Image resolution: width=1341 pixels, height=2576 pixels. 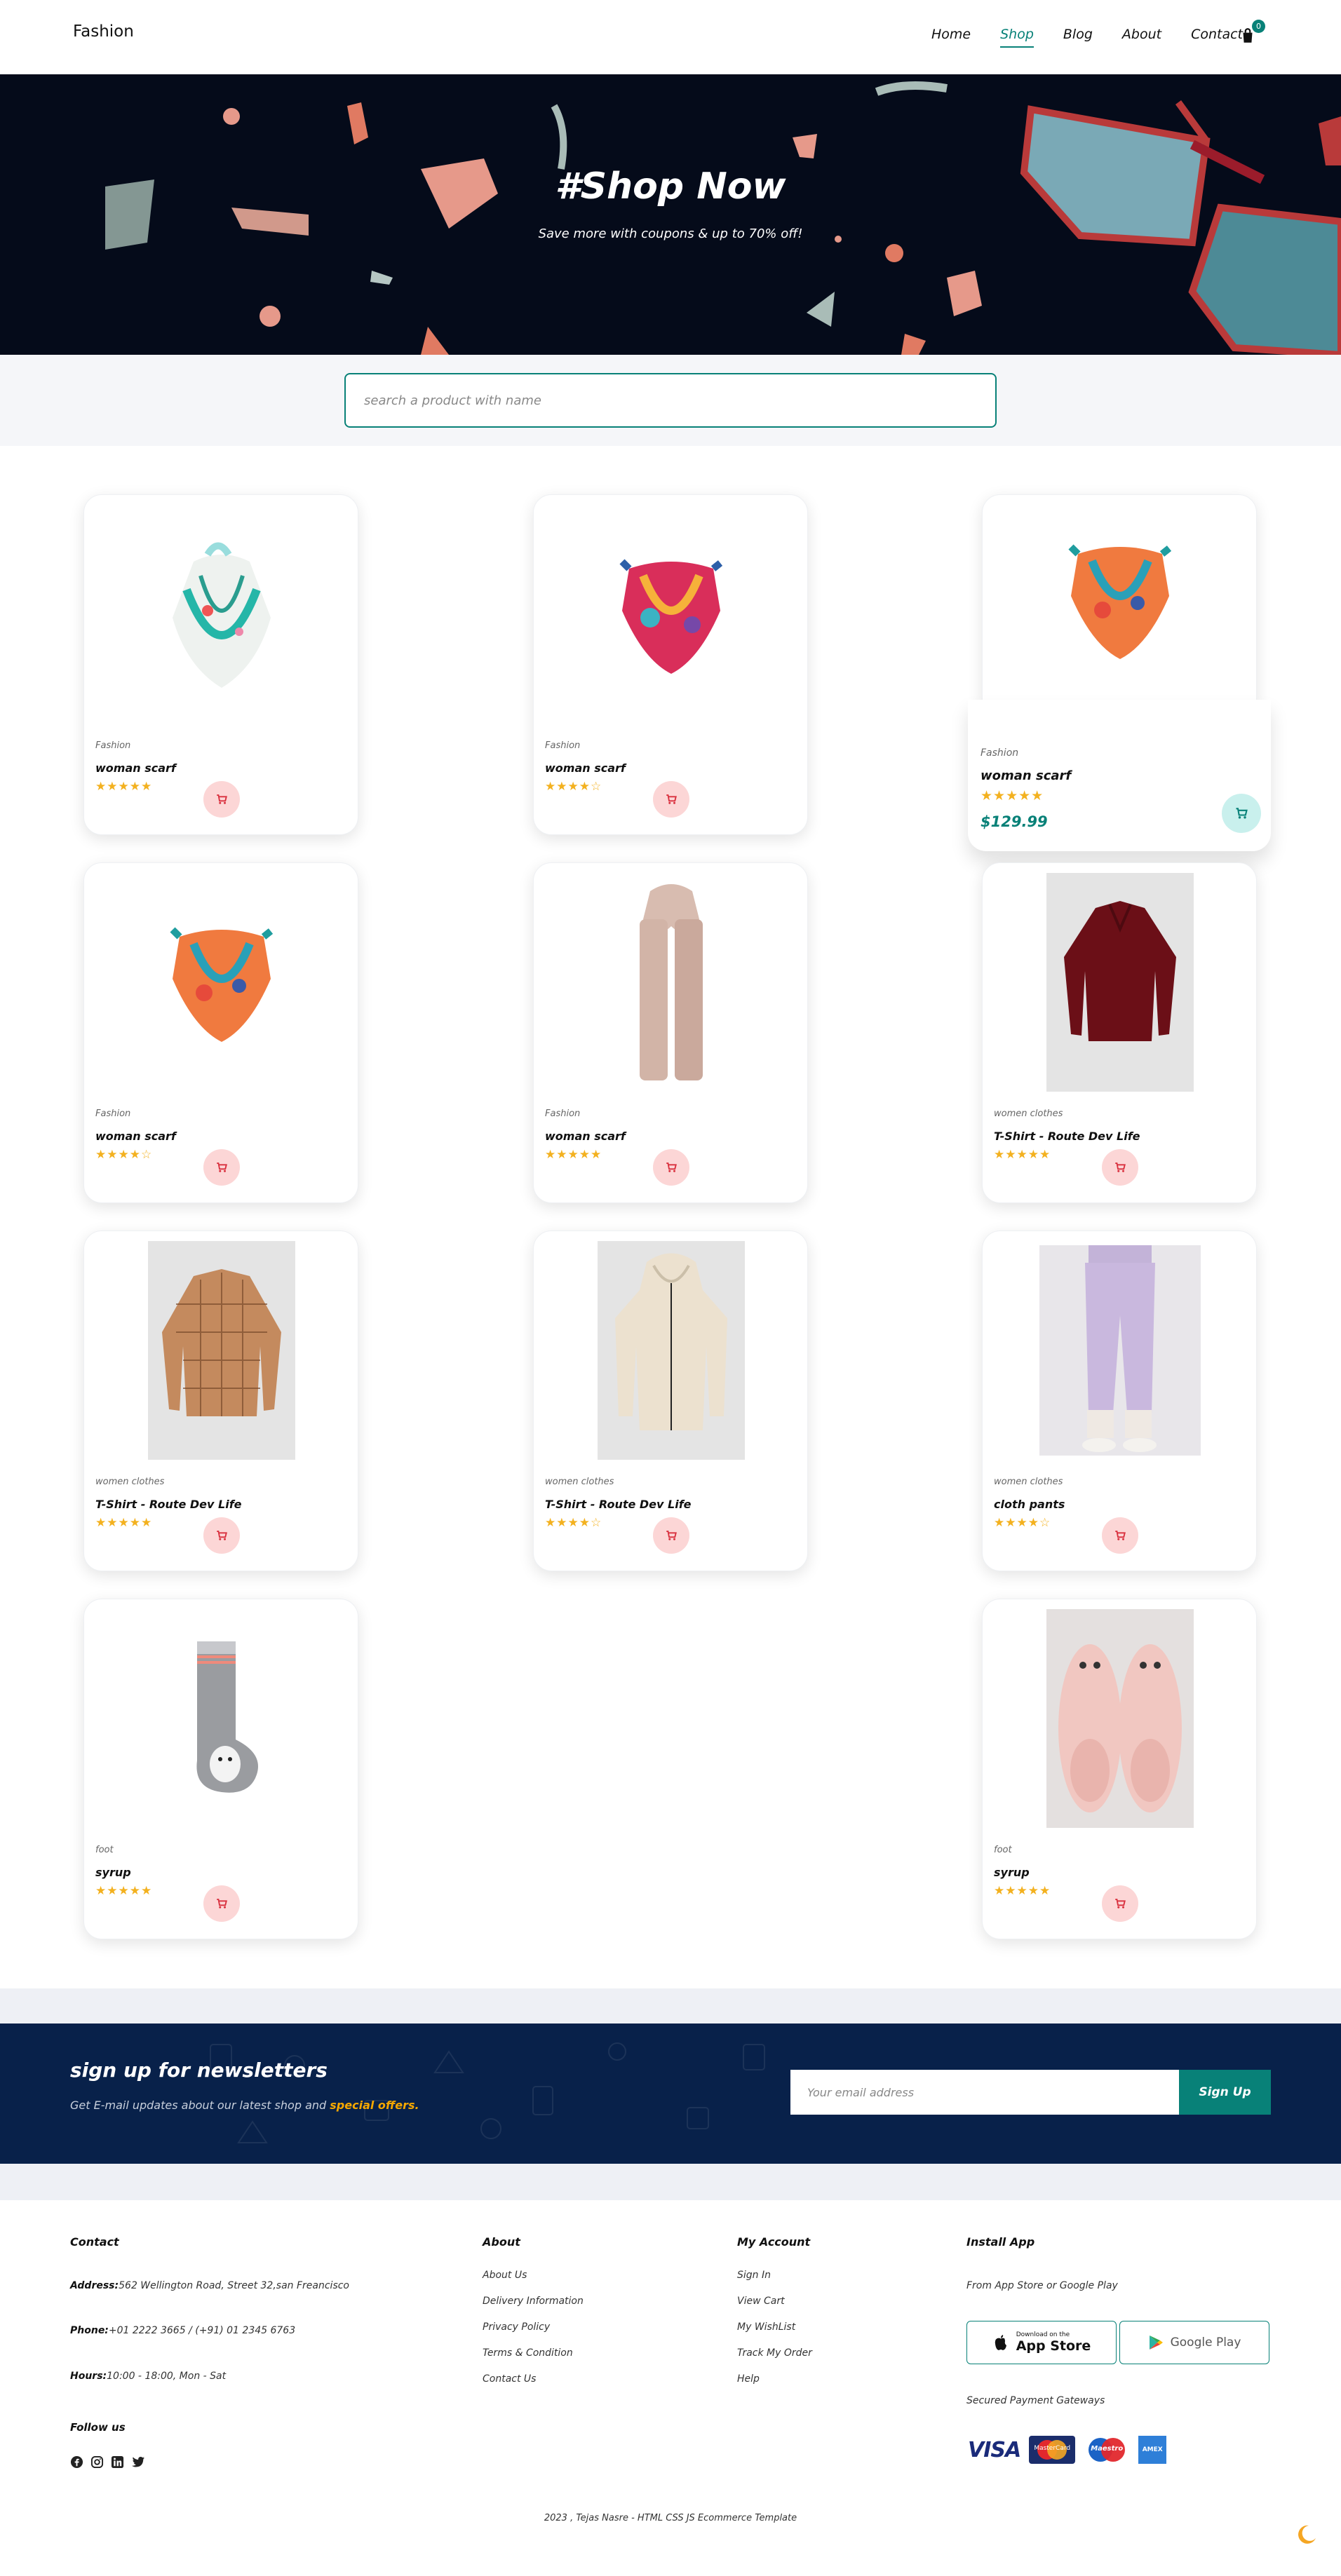 I want to click on phone-label: Phone:, so click(x=89, y=2330).